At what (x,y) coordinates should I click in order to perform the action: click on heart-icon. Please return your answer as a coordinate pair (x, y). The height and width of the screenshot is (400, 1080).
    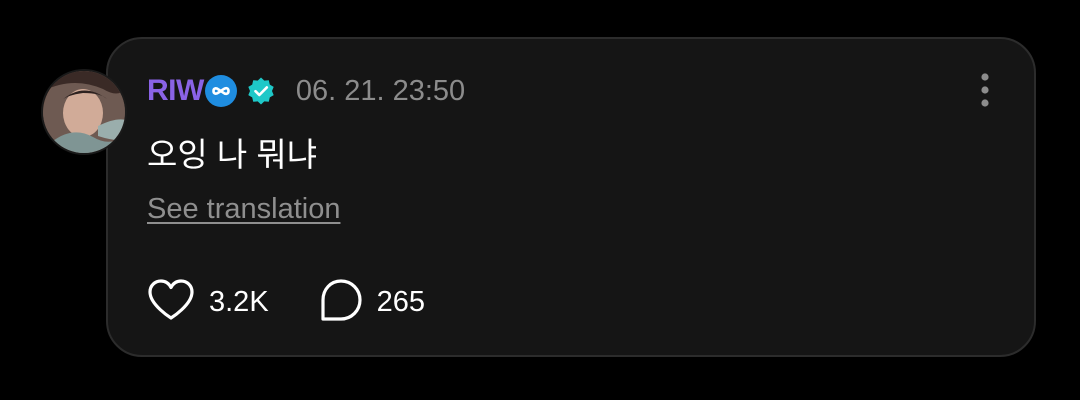
    Looking at the image, I should click on (171, 302).